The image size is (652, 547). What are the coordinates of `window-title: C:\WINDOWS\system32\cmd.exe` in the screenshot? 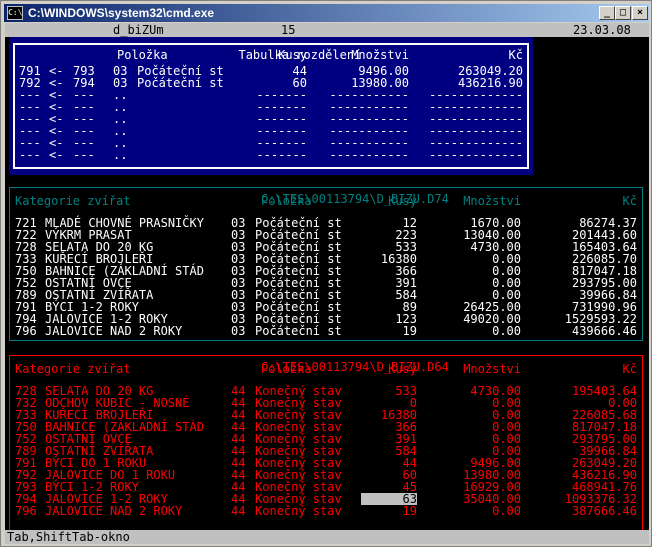 It's located at (121, 13).